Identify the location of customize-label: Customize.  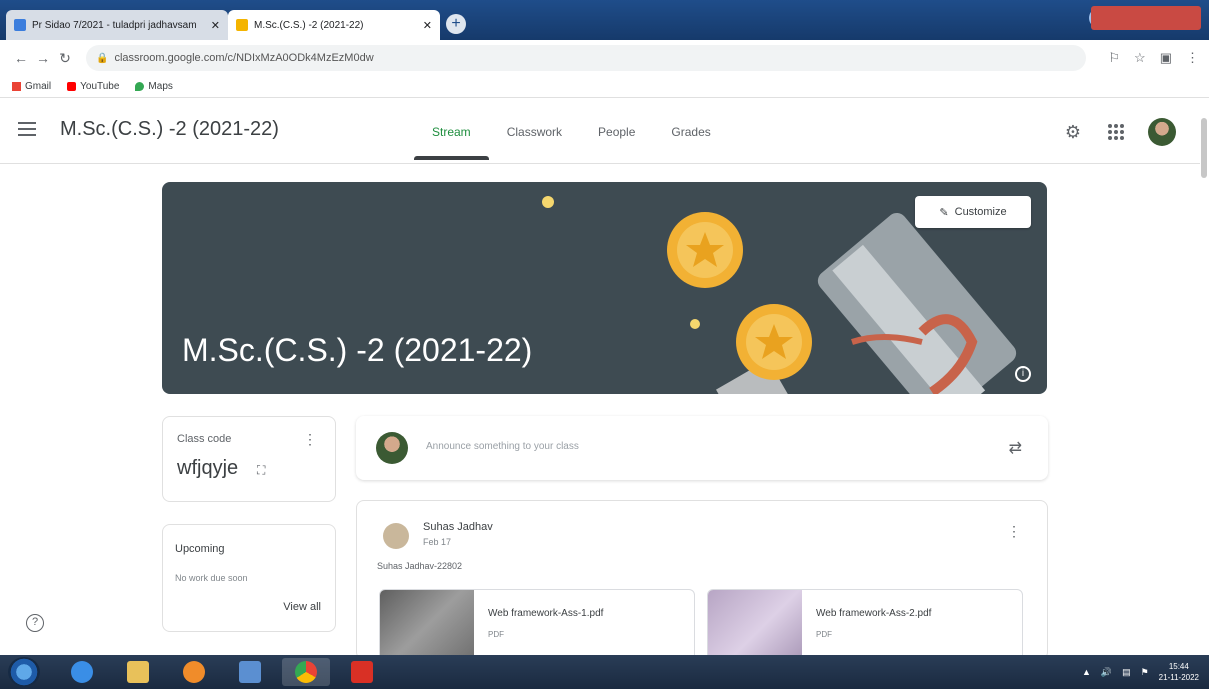
(980, 212).